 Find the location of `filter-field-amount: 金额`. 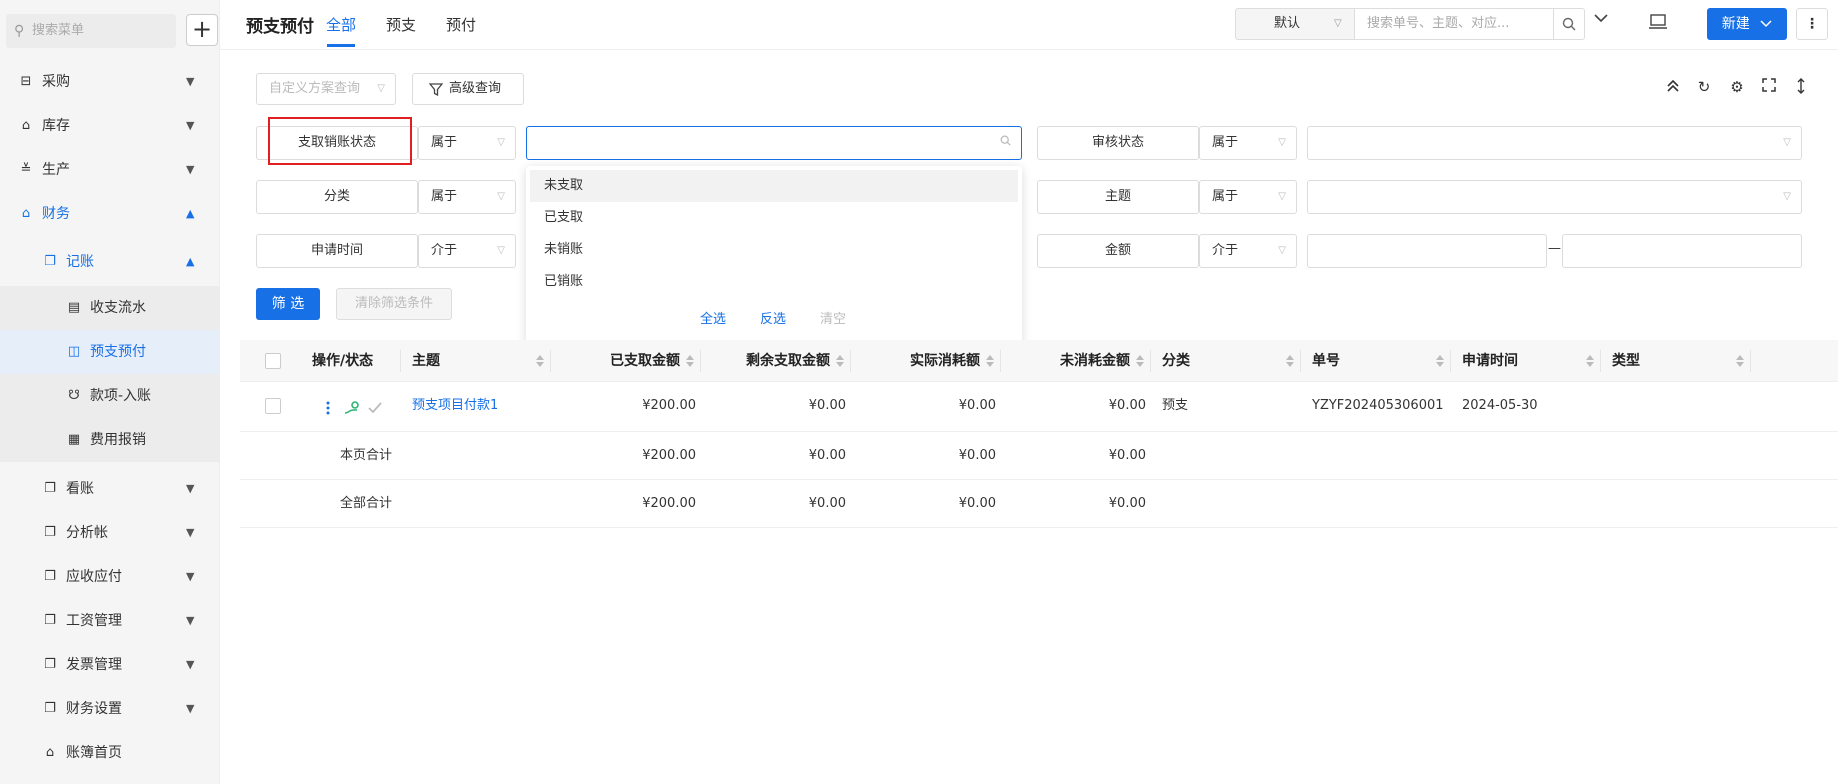

filter-field-amount: 金额 is located at coordinates (1118, 251).